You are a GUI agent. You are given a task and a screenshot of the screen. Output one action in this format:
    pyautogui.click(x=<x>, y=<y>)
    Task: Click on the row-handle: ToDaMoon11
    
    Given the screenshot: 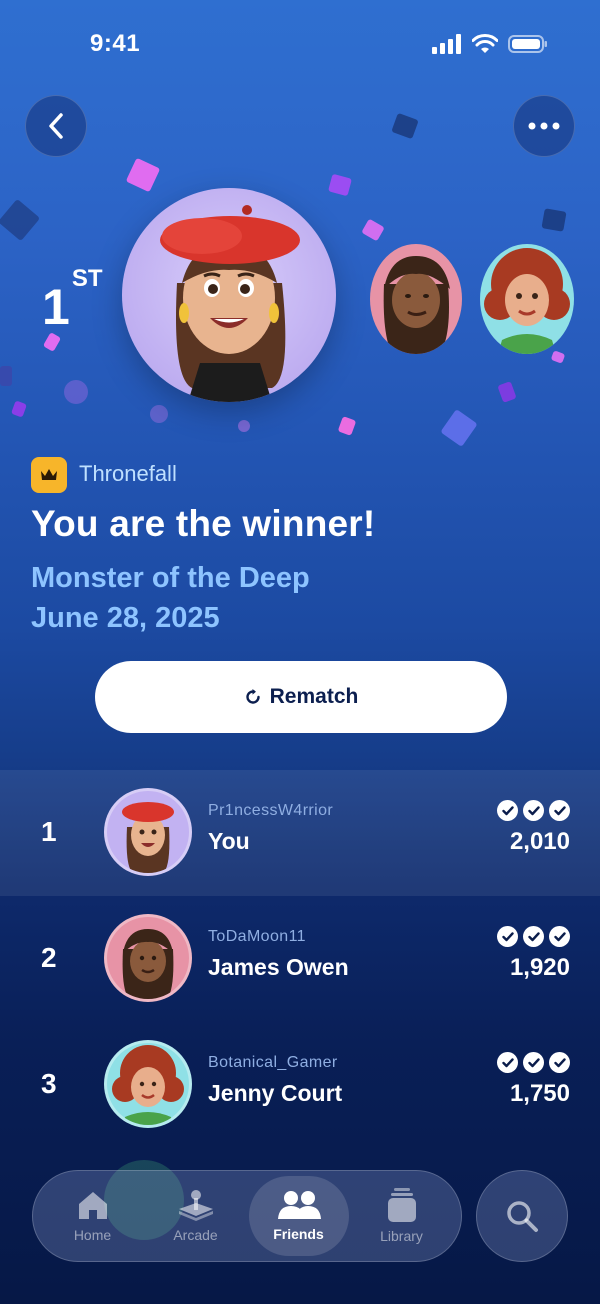 What is the action you would take?
    pyautogui.click(x=257, y=936)
    